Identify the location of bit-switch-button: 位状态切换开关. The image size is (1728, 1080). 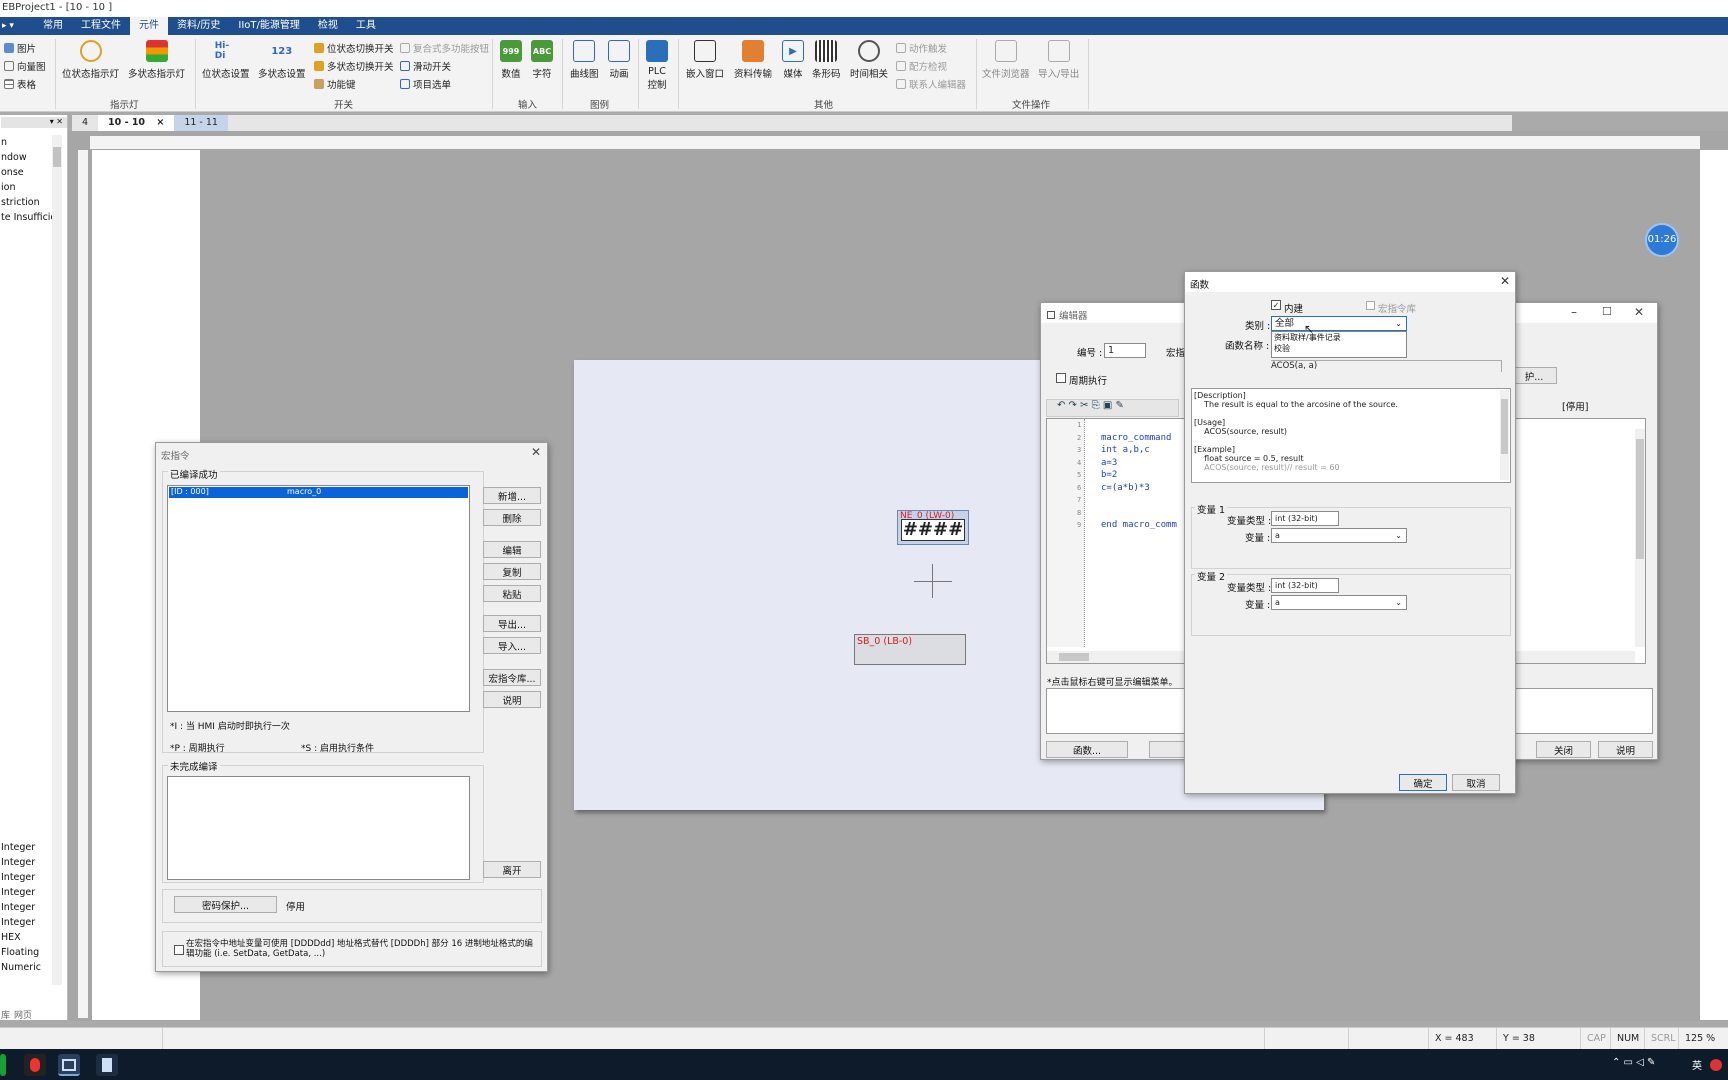
(354, 48).